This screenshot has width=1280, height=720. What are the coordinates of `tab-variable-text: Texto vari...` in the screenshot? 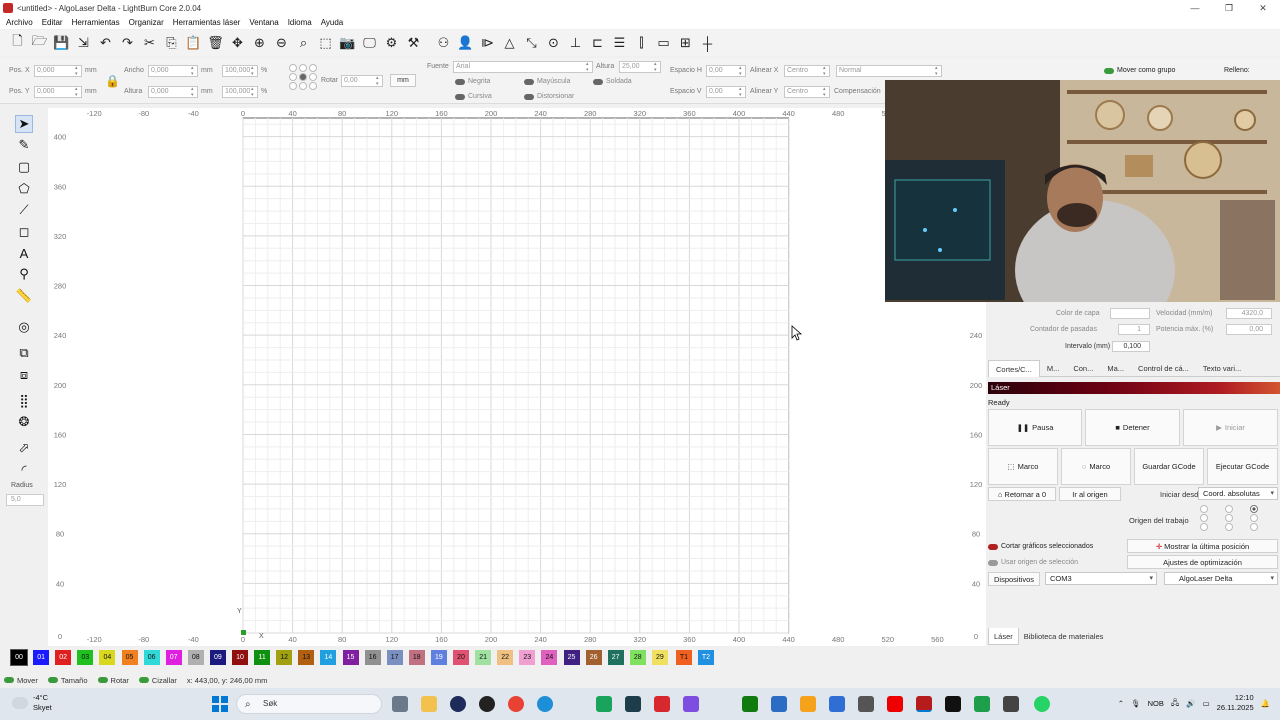 It's located at (1222, 368).